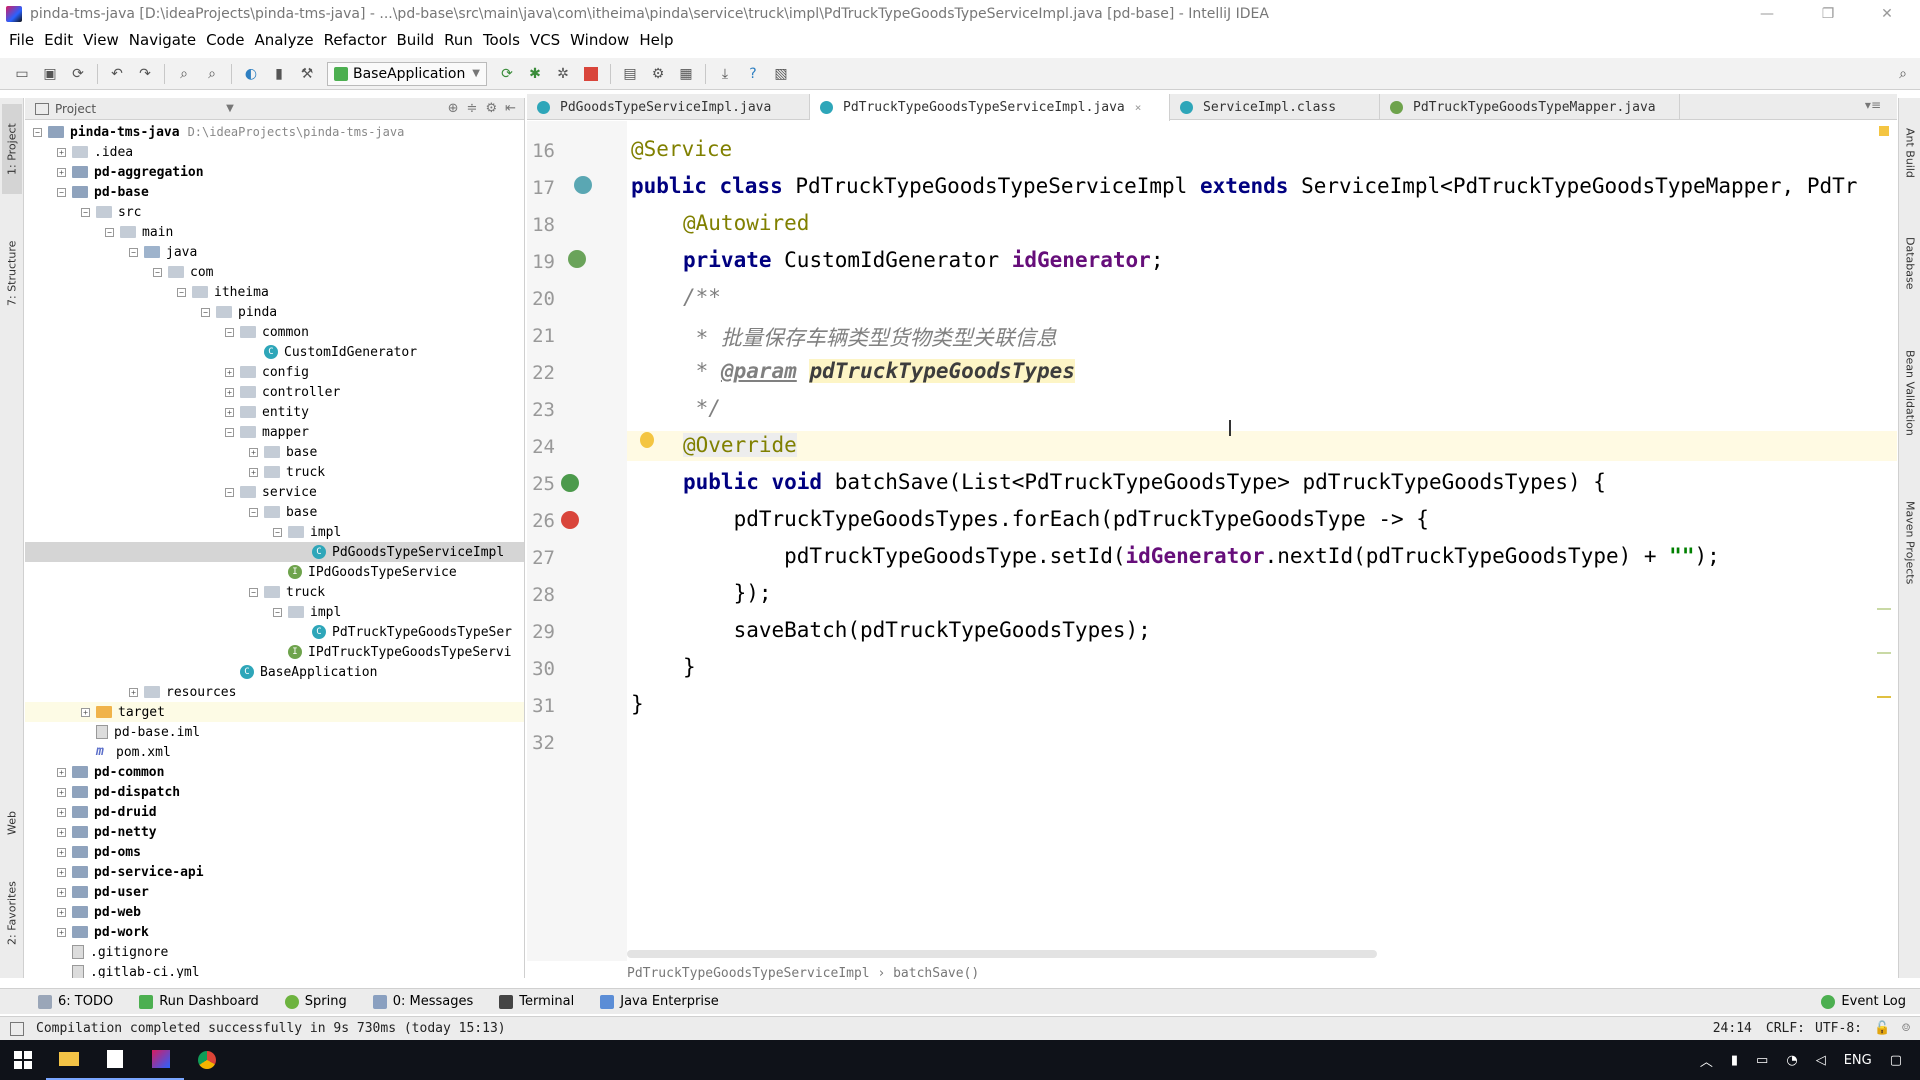 The width and height of the screenshot is (1920, 1080). Describe the element at coordinates (458, 40) in the screenshot. I see `menu-run: Run` at that location.